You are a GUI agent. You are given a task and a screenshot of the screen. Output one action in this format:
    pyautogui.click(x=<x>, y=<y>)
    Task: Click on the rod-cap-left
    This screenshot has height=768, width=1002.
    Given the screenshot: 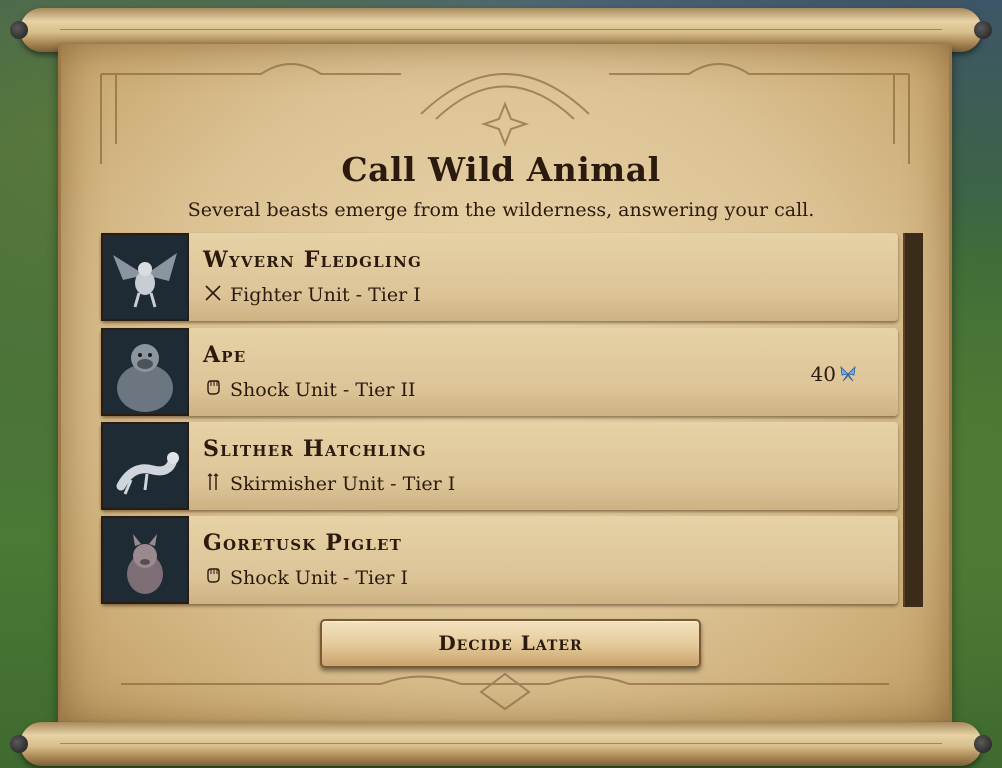 What is the action you would take?
    pyautogui.click(x=19, y=30)
    